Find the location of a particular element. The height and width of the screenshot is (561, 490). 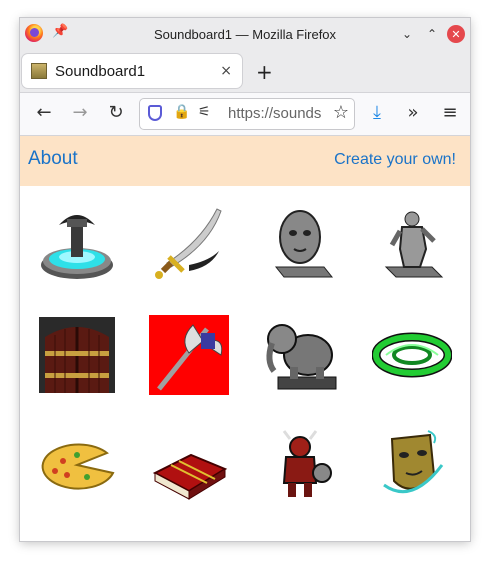

url-text: https://sounds is located at coordinates (274, 113).